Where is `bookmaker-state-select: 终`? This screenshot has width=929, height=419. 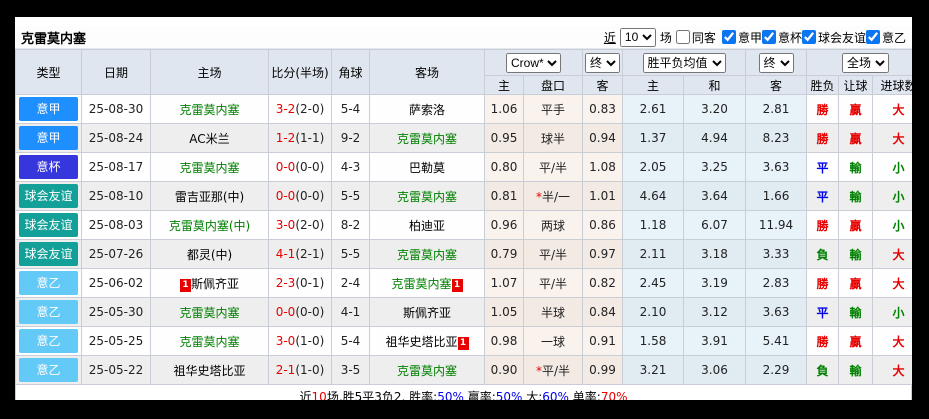
bookmaker-state-select: 终 is located at coordinates (602, 62).